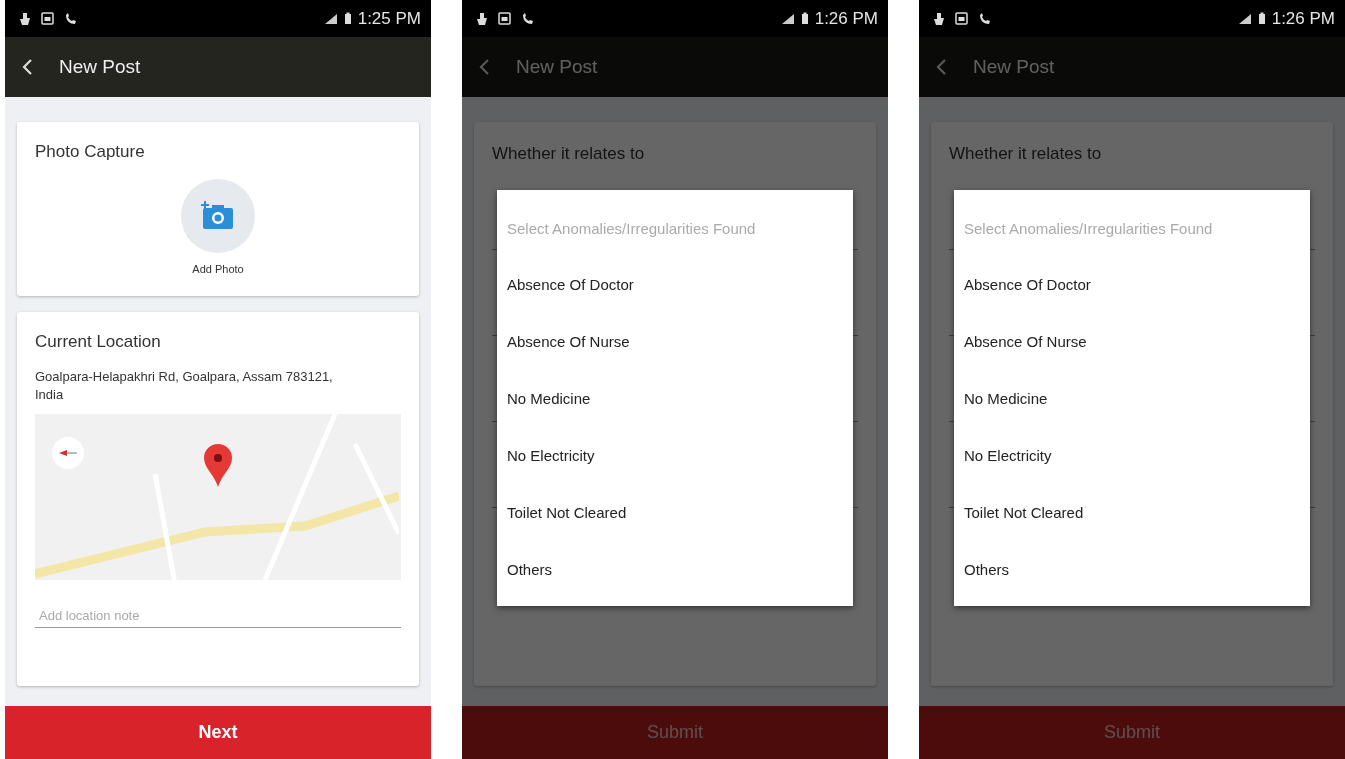 Image resolution: width=1345 pixels, height=759 pixels. What do you see at coordinates (68, 453) in the screenshot?
I see `compass-icon` at bounding box center [68, 453].